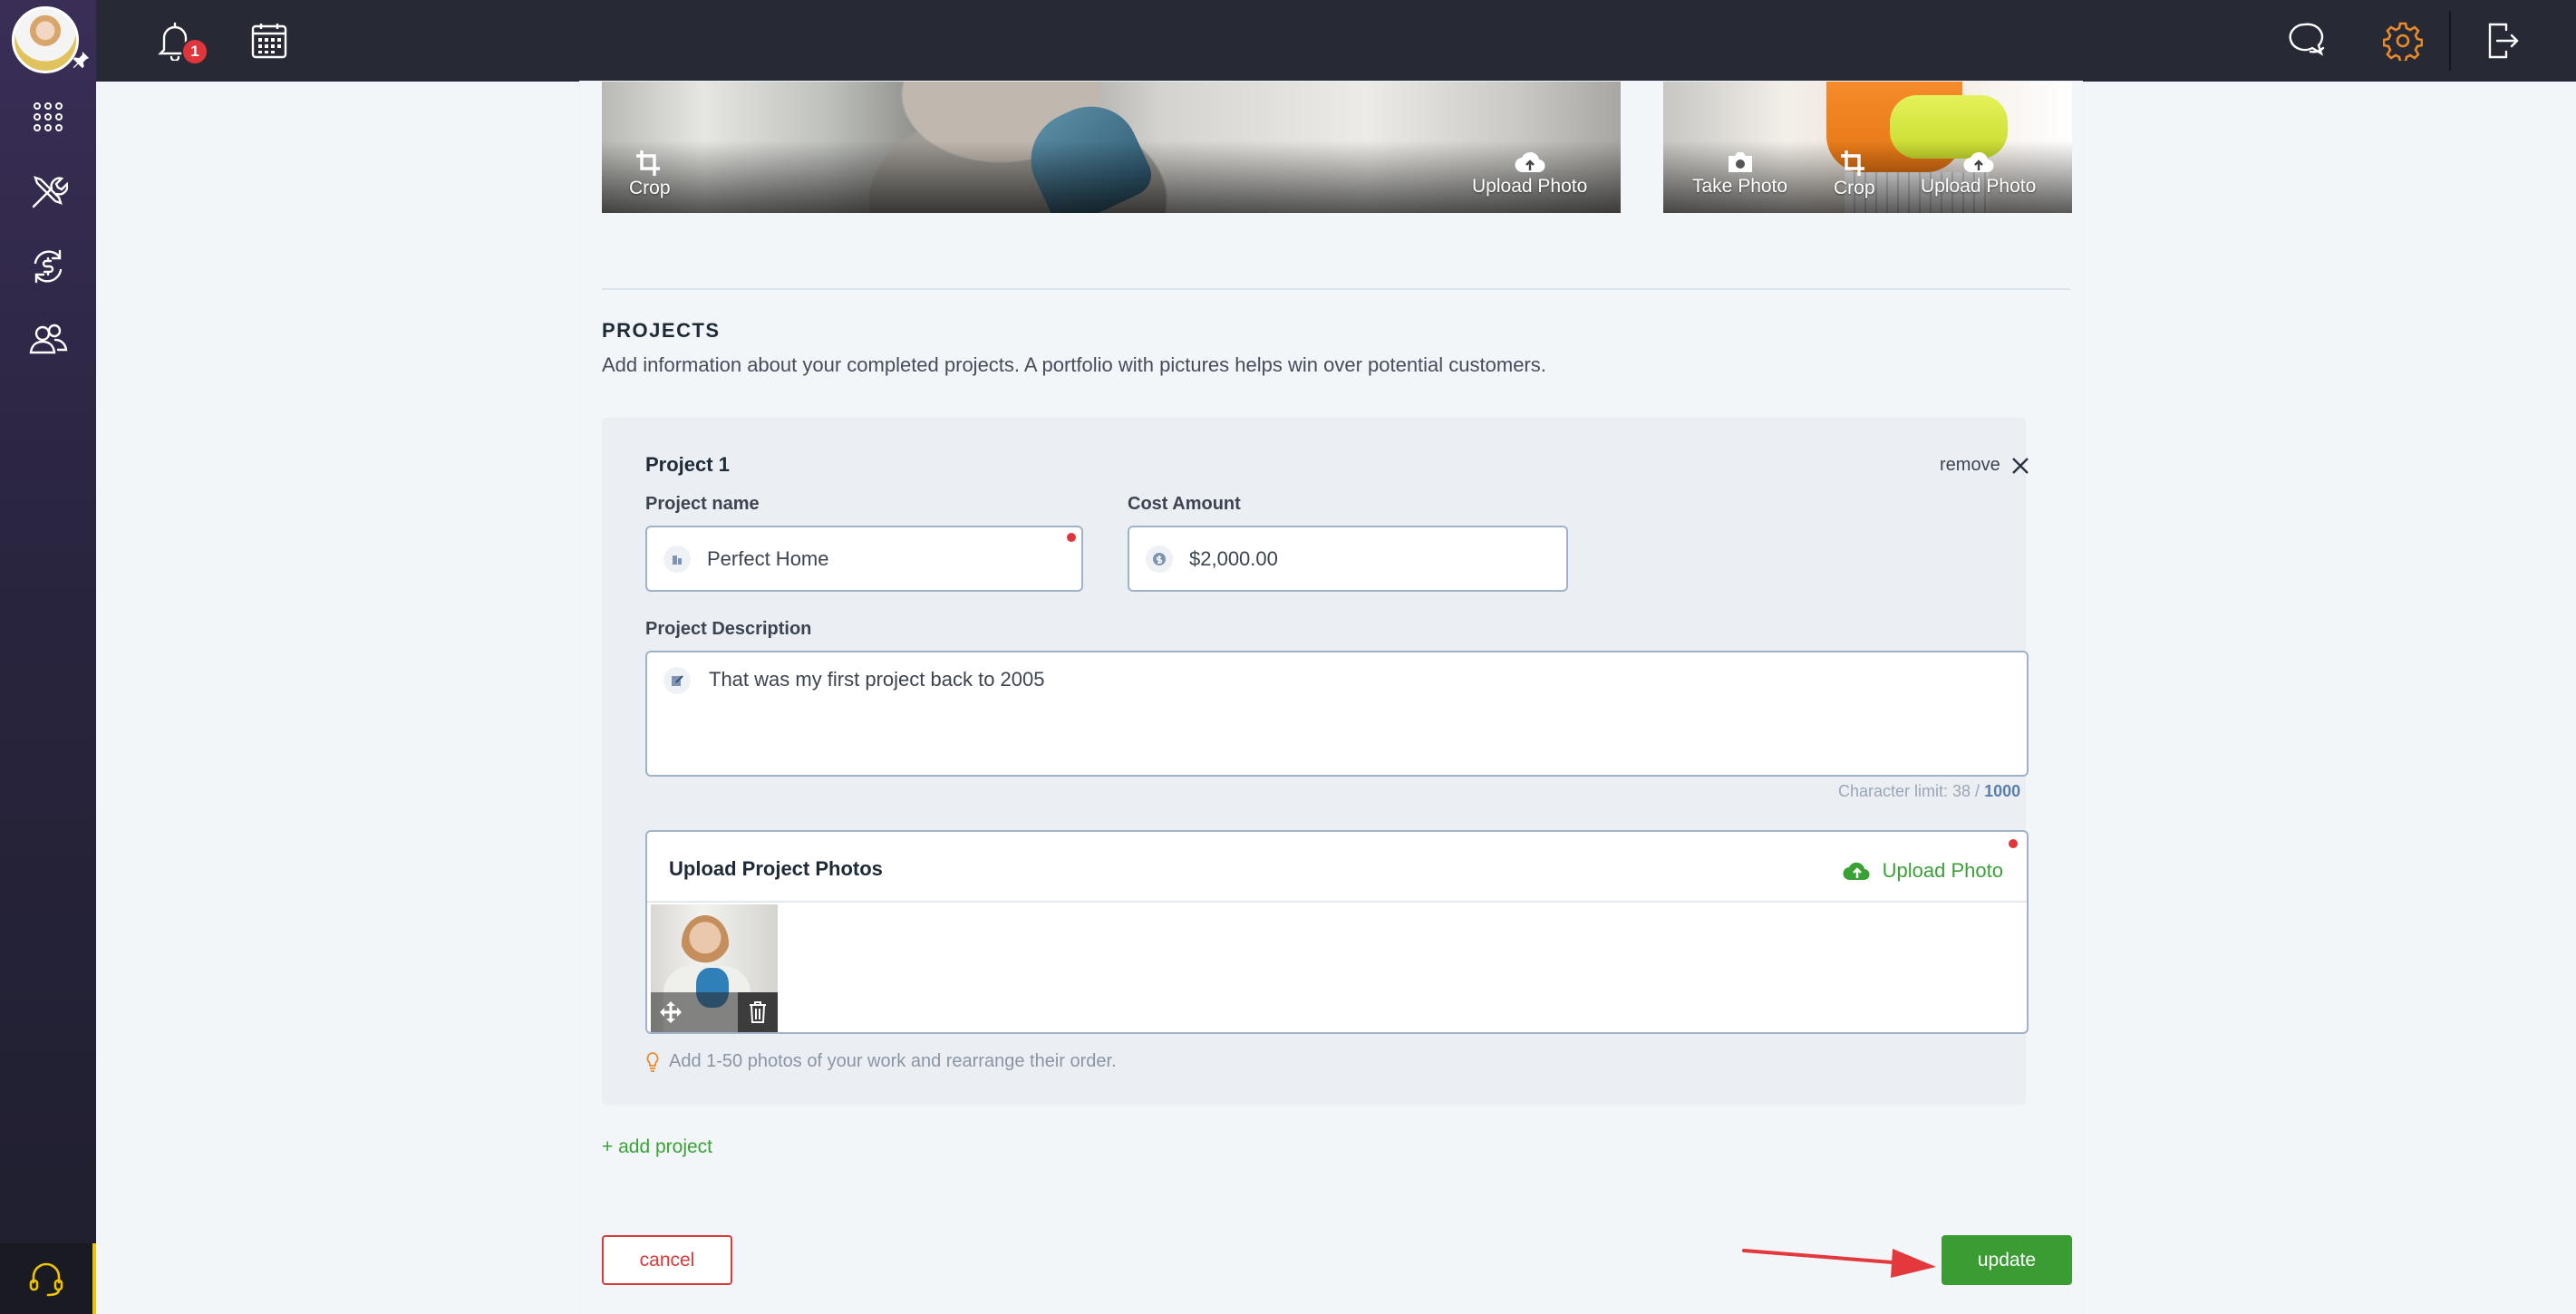 Image resolution: width=2576 pixels, height=1314 pixels. What do you see at coordinates (768, 558) in the screenshot?
I see `project-name-value: Perfect Home` at bounding box center [768, 558].